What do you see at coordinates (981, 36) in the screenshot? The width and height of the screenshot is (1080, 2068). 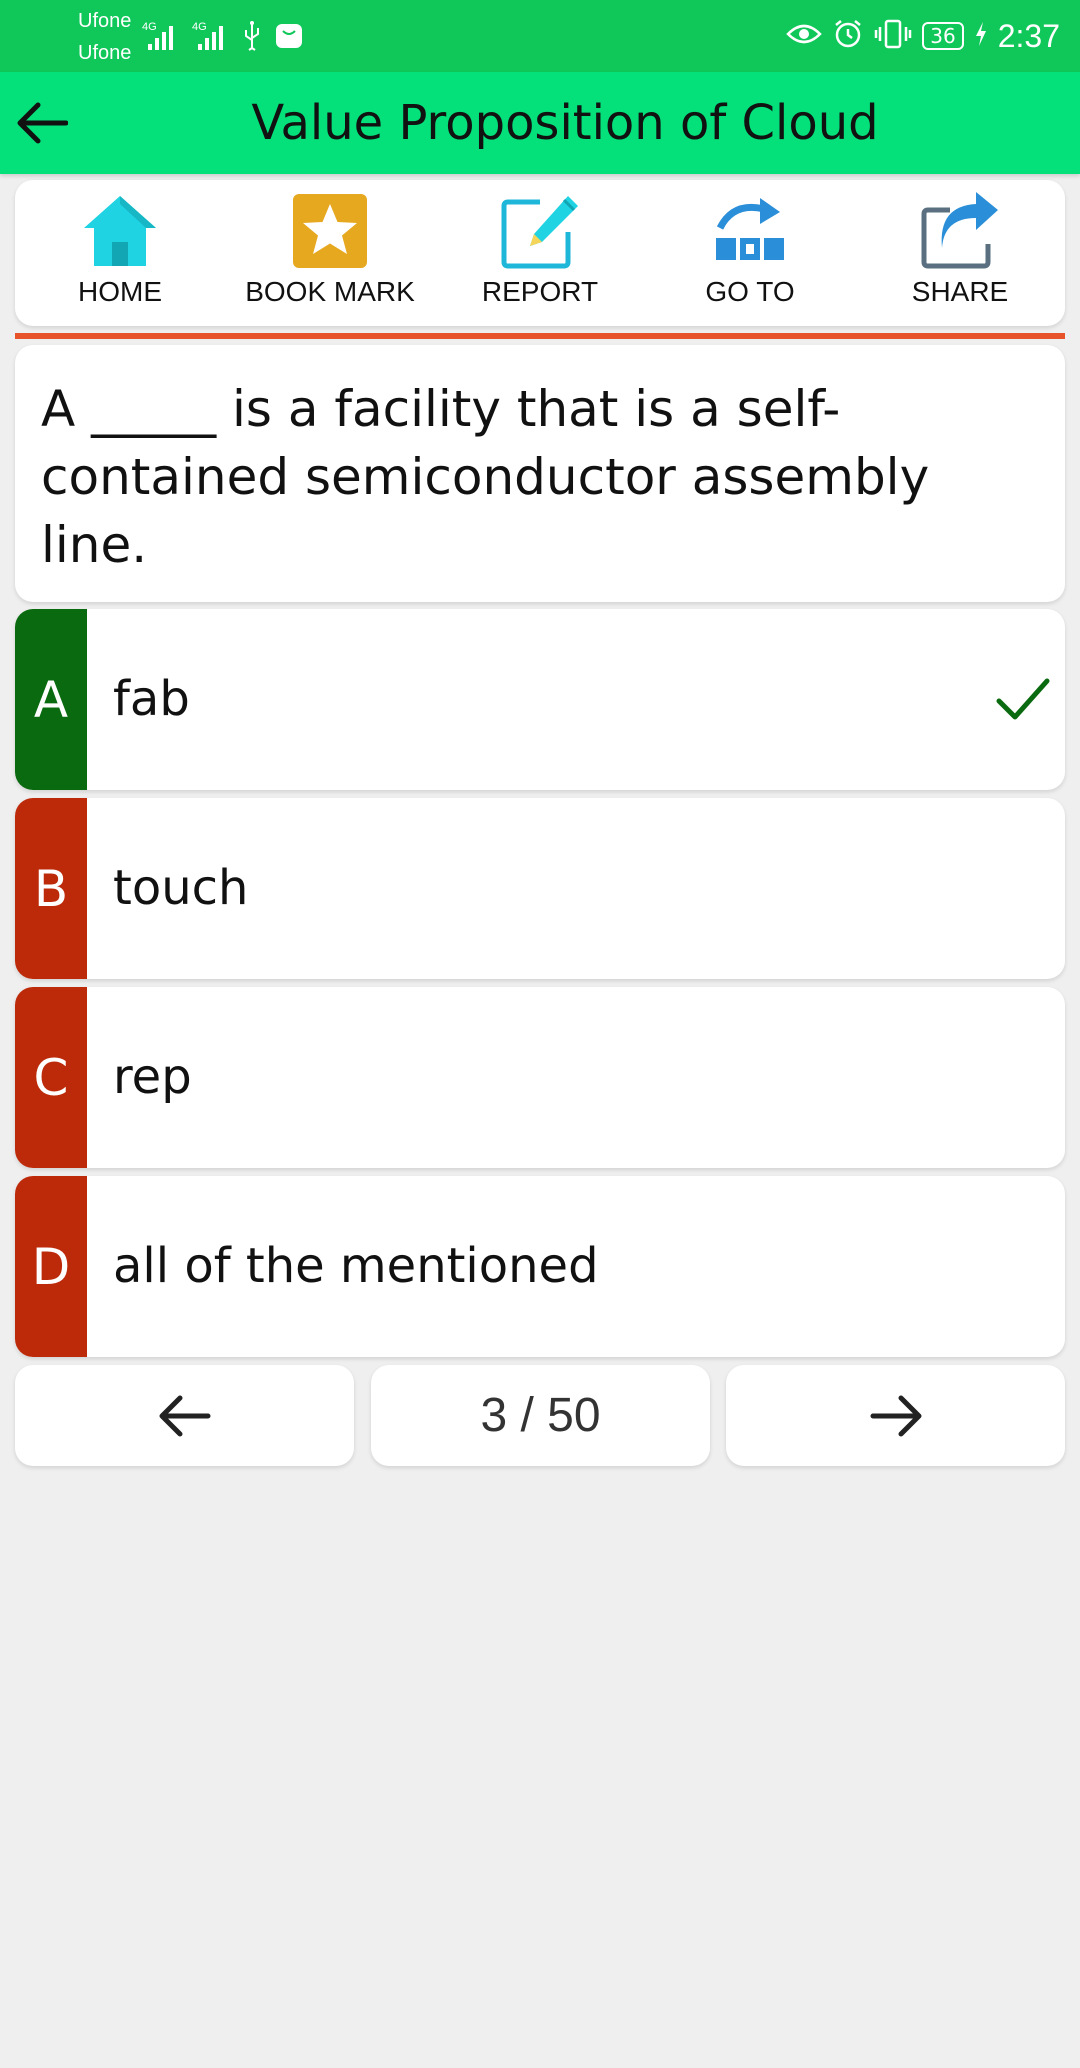 I see `charging-icon` at bounding box center [981, 36].